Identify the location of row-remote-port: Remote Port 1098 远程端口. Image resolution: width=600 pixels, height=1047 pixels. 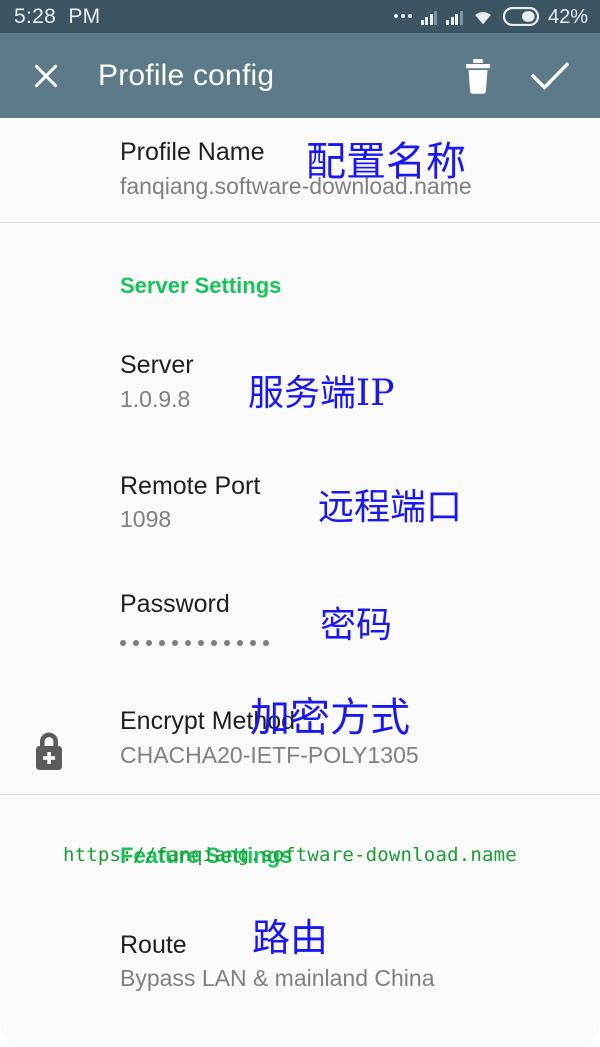
(300, 503).